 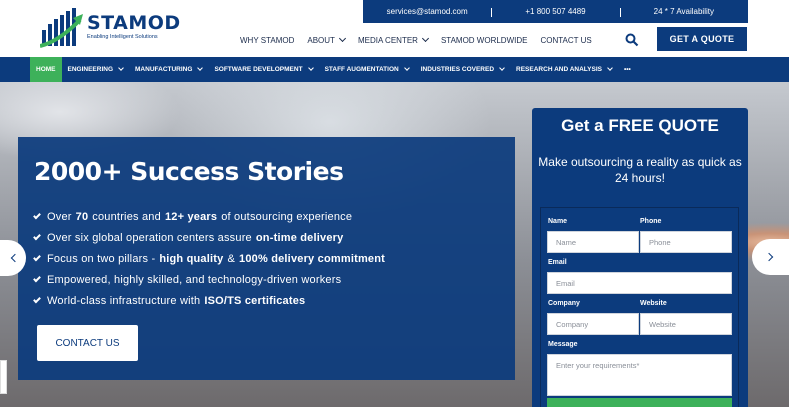 What do you see at coordinates (557, 262) in the screenshot?
I see `email-label: Email` at bounding box center [557, 262].